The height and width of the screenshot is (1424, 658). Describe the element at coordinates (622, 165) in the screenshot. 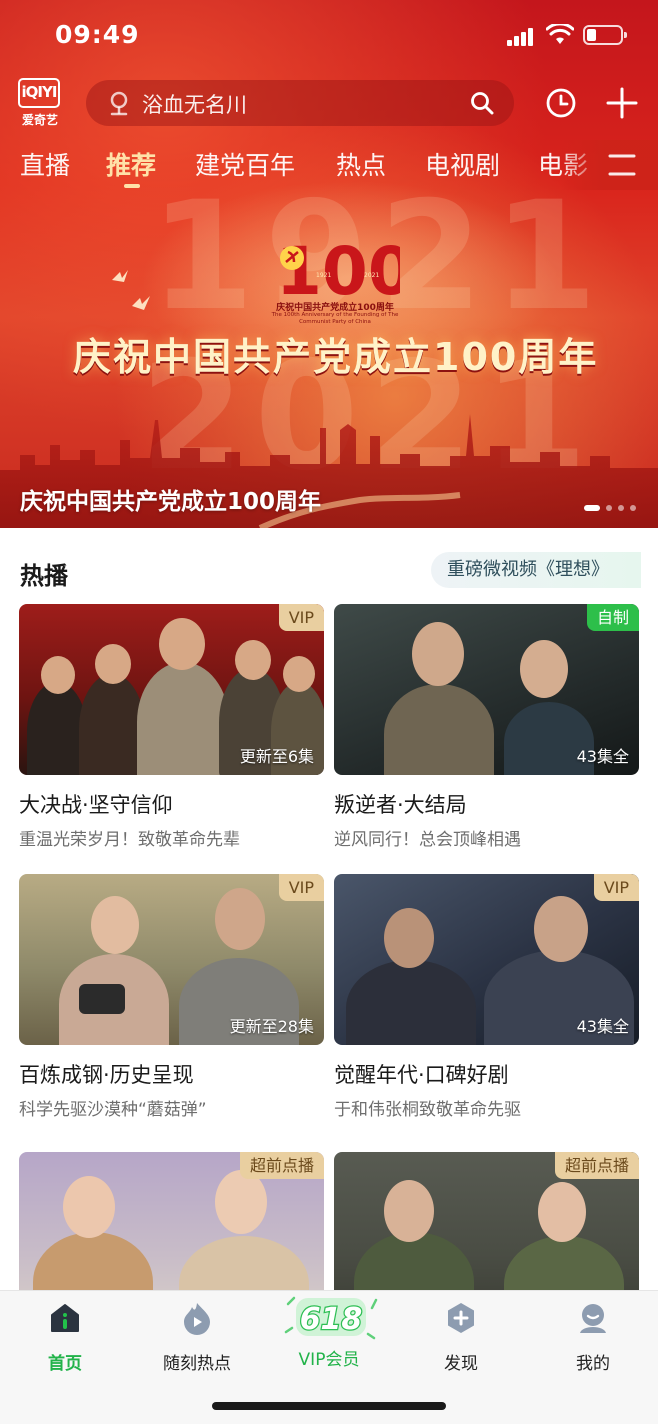

I see `tab-menu-icon` at that location.